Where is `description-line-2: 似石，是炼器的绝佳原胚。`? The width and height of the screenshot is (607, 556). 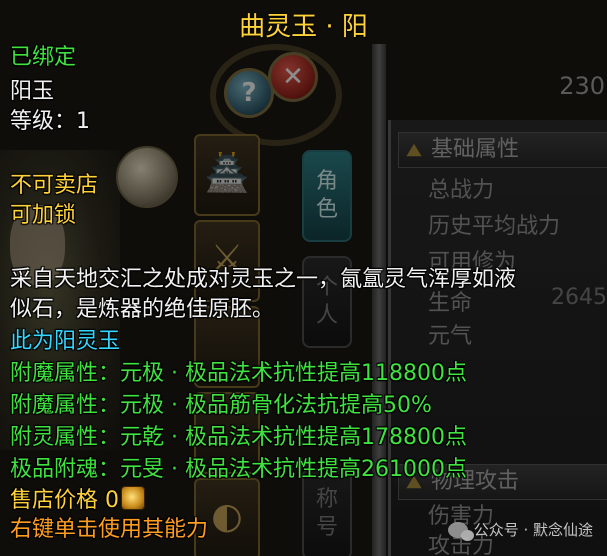 description-line-2: 似石，是炼器的绝佳原胚。 is located at coordinates (142, 309).